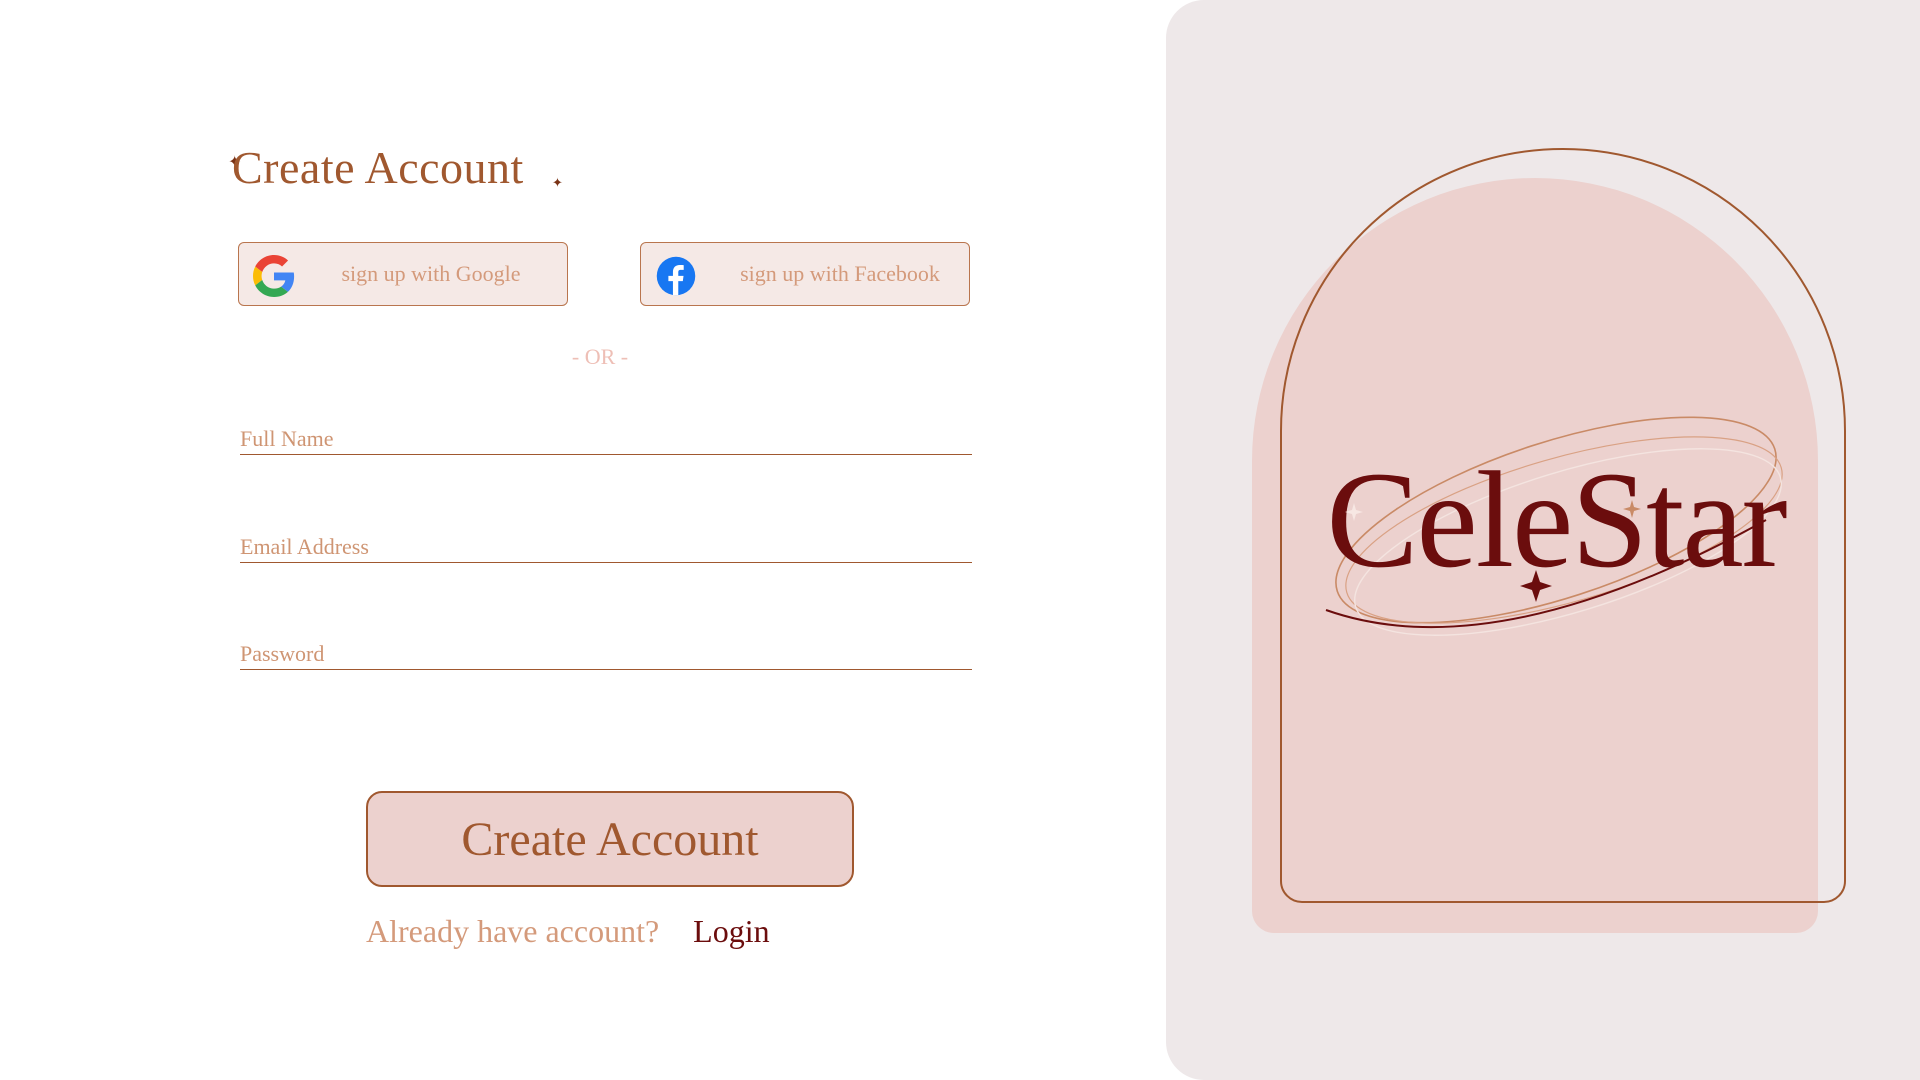  Describe the element at coordinates (731, 931) in the screenshot. I see `login-link: Login` at that location.